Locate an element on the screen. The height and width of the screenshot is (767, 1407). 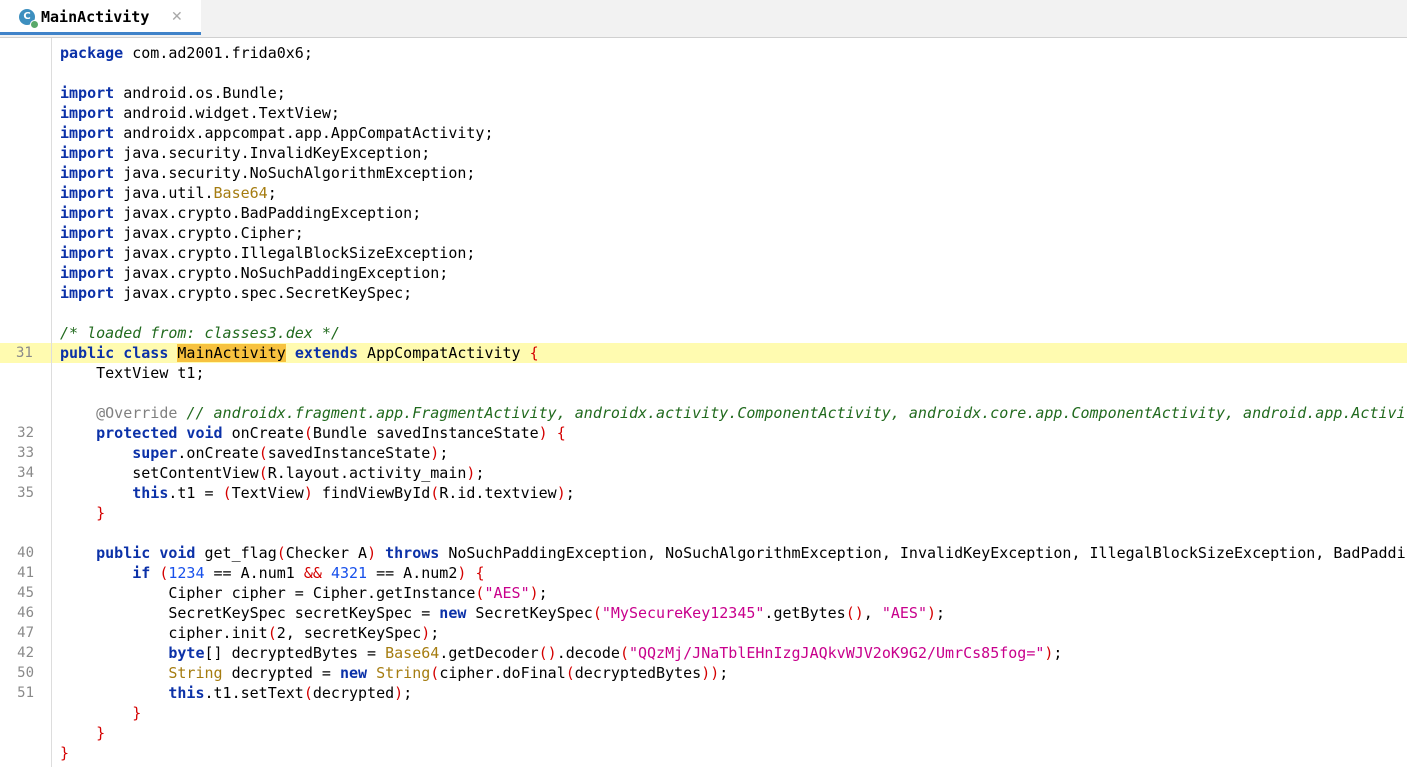
code-line: import java.util.Base64; is located at coordinates (729, 193).